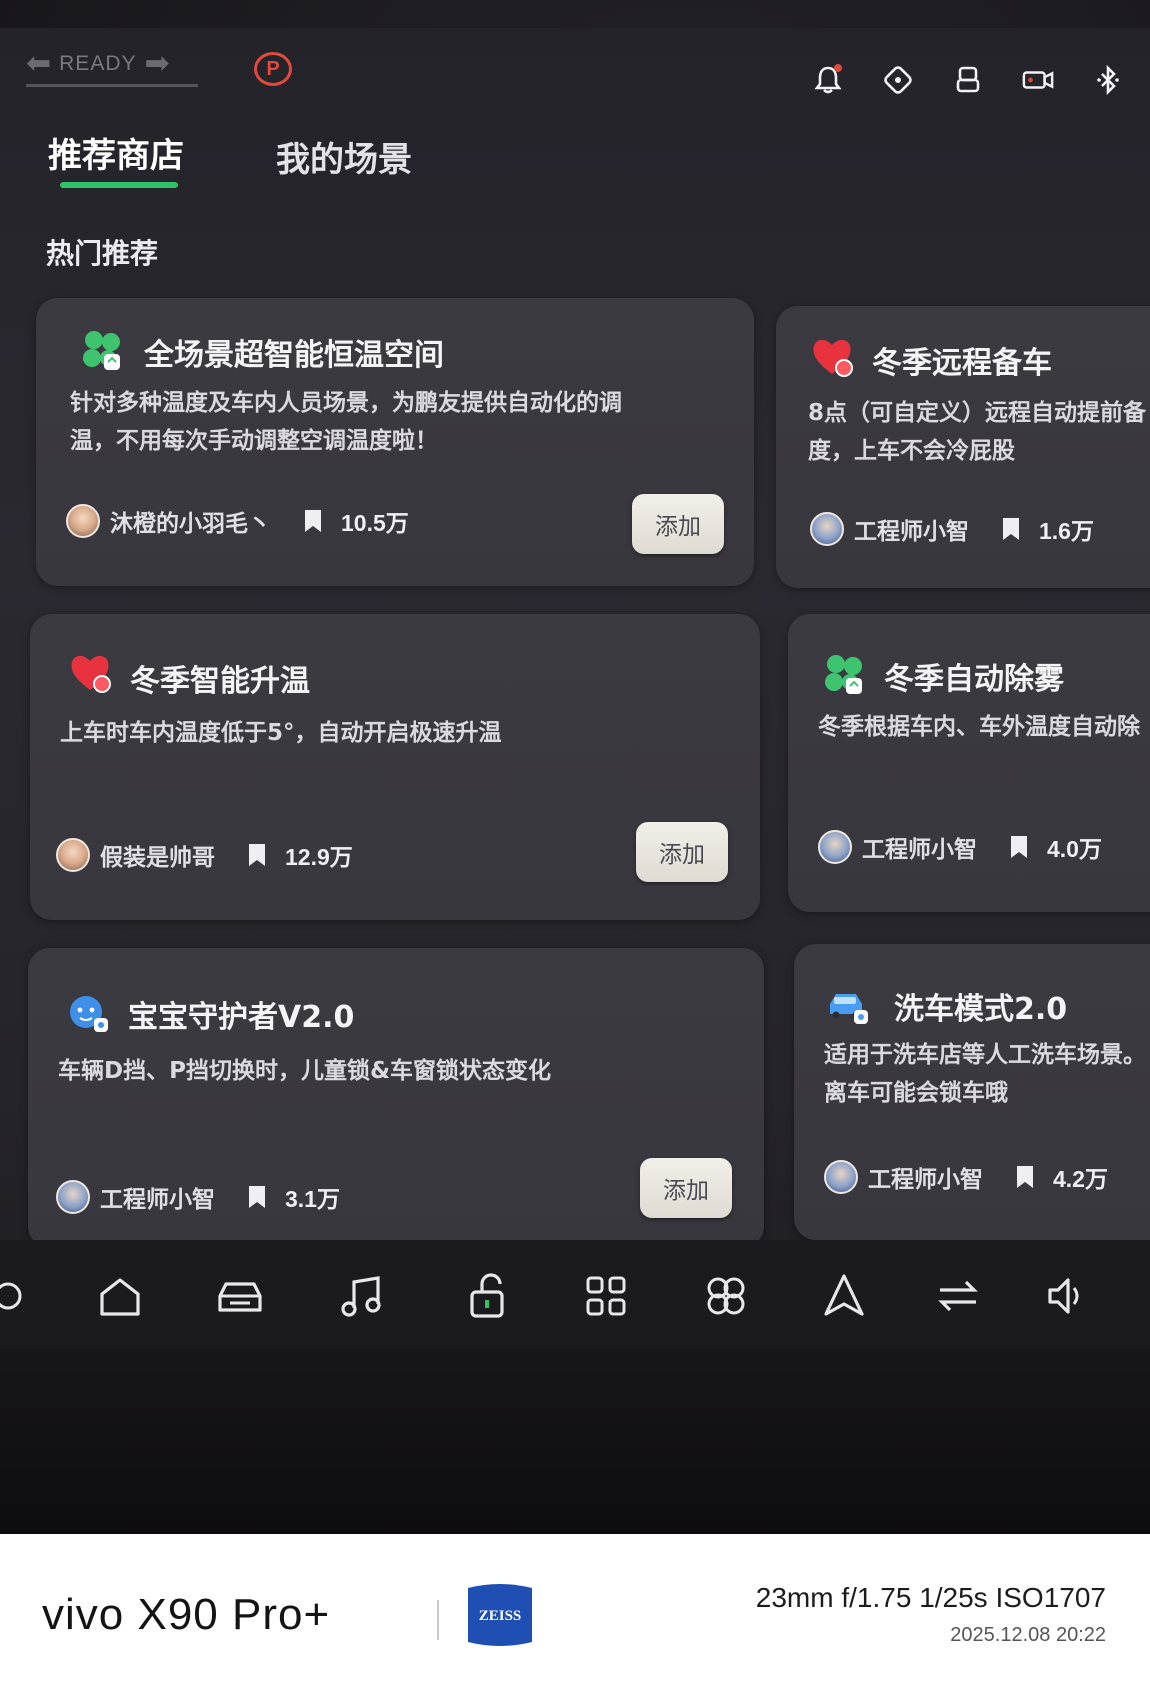 This screenshot has width=1150, height=1698. What do you see at coordinates (606, 1296) in the screenshot?
I see `apps-icon` at bounding box center [606, 1296].